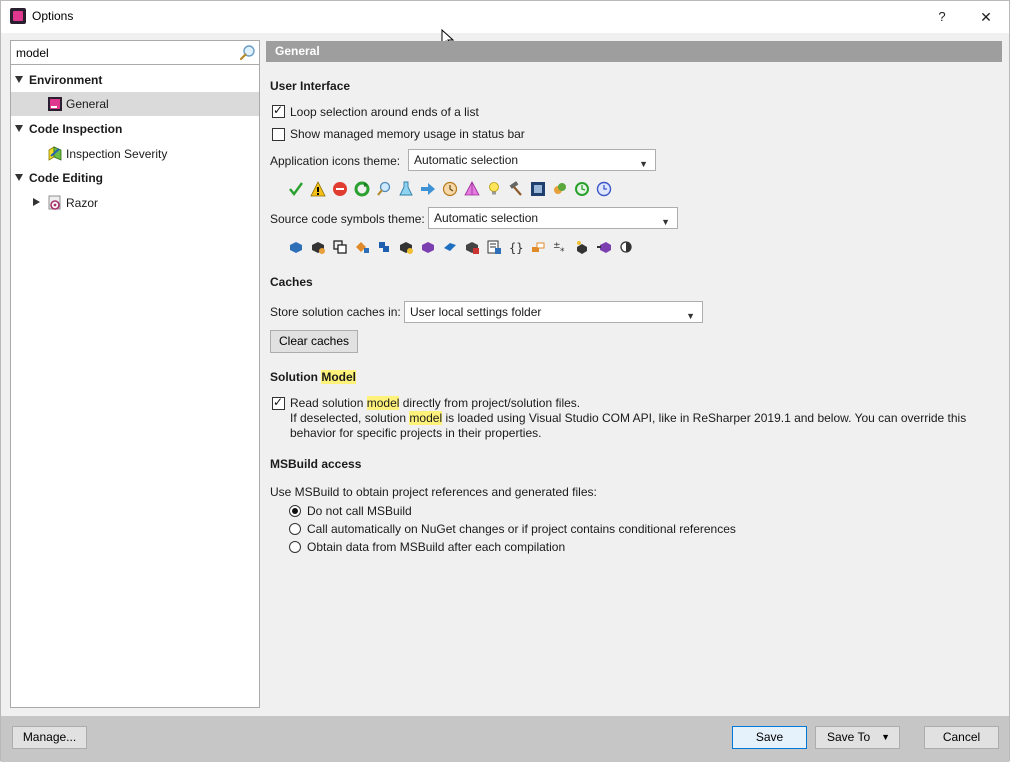 The image size is (1010, 762). What do you see at coordinates (942, 17) in the screenshot?
I see `help-button: ?` at bounding box center [942, 17].